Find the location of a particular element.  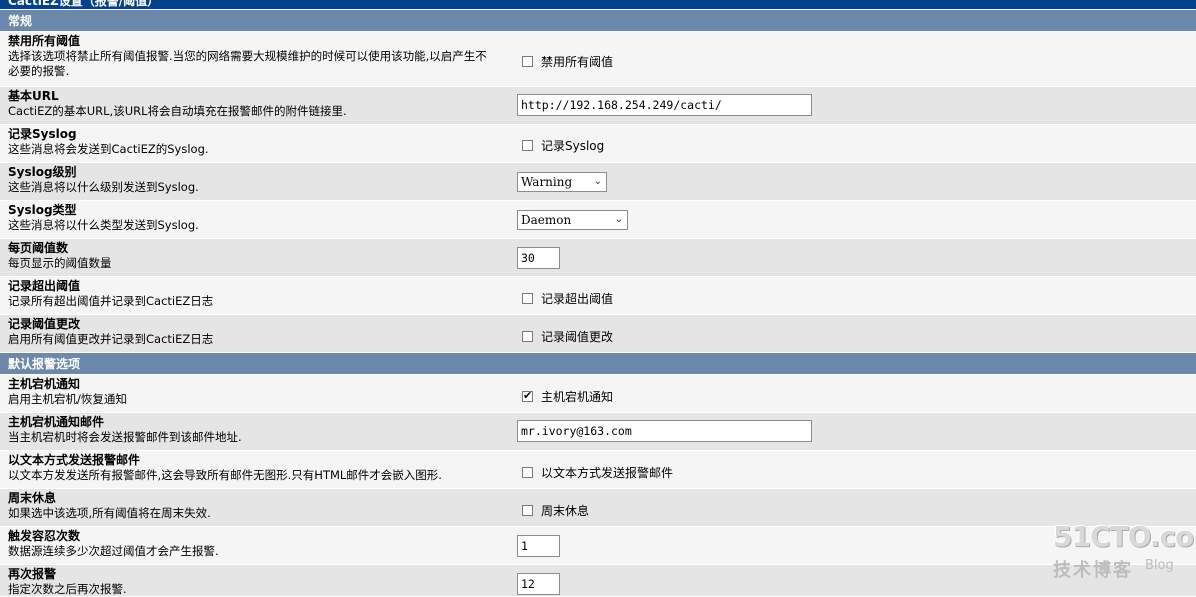

row-title: 记录阈值更改 is located at coordinates (44, 324).